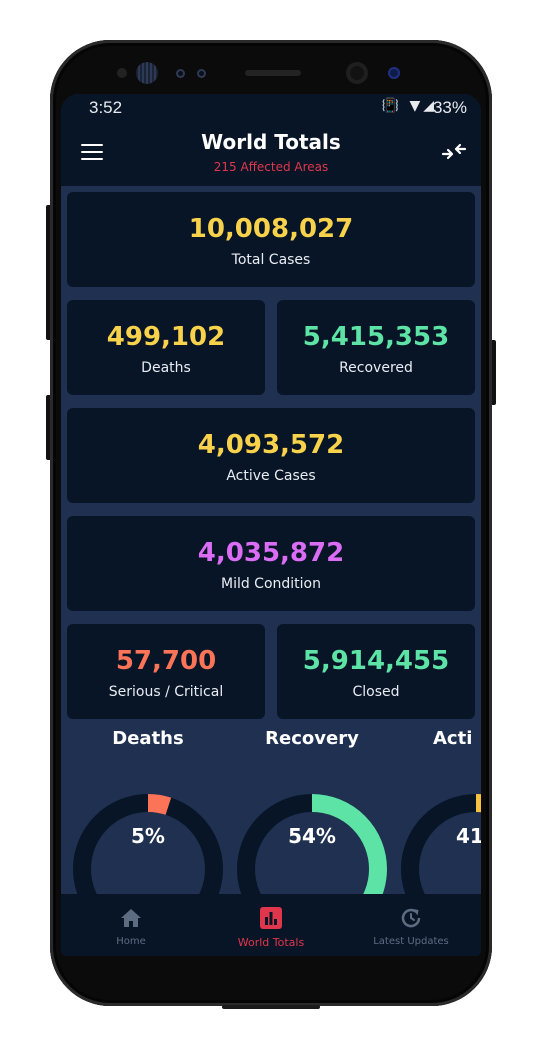 This screenshot has height=1051, width=542. I want to click on bottom-navigation: Home World Totals Latest Updates, so click(271, 925).